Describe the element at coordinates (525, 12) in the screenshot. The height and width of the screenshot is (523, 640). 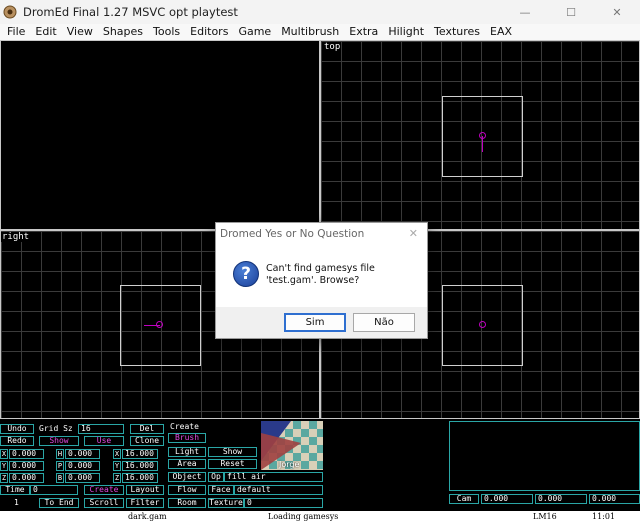
I see `minimize-icon: —` at that location.